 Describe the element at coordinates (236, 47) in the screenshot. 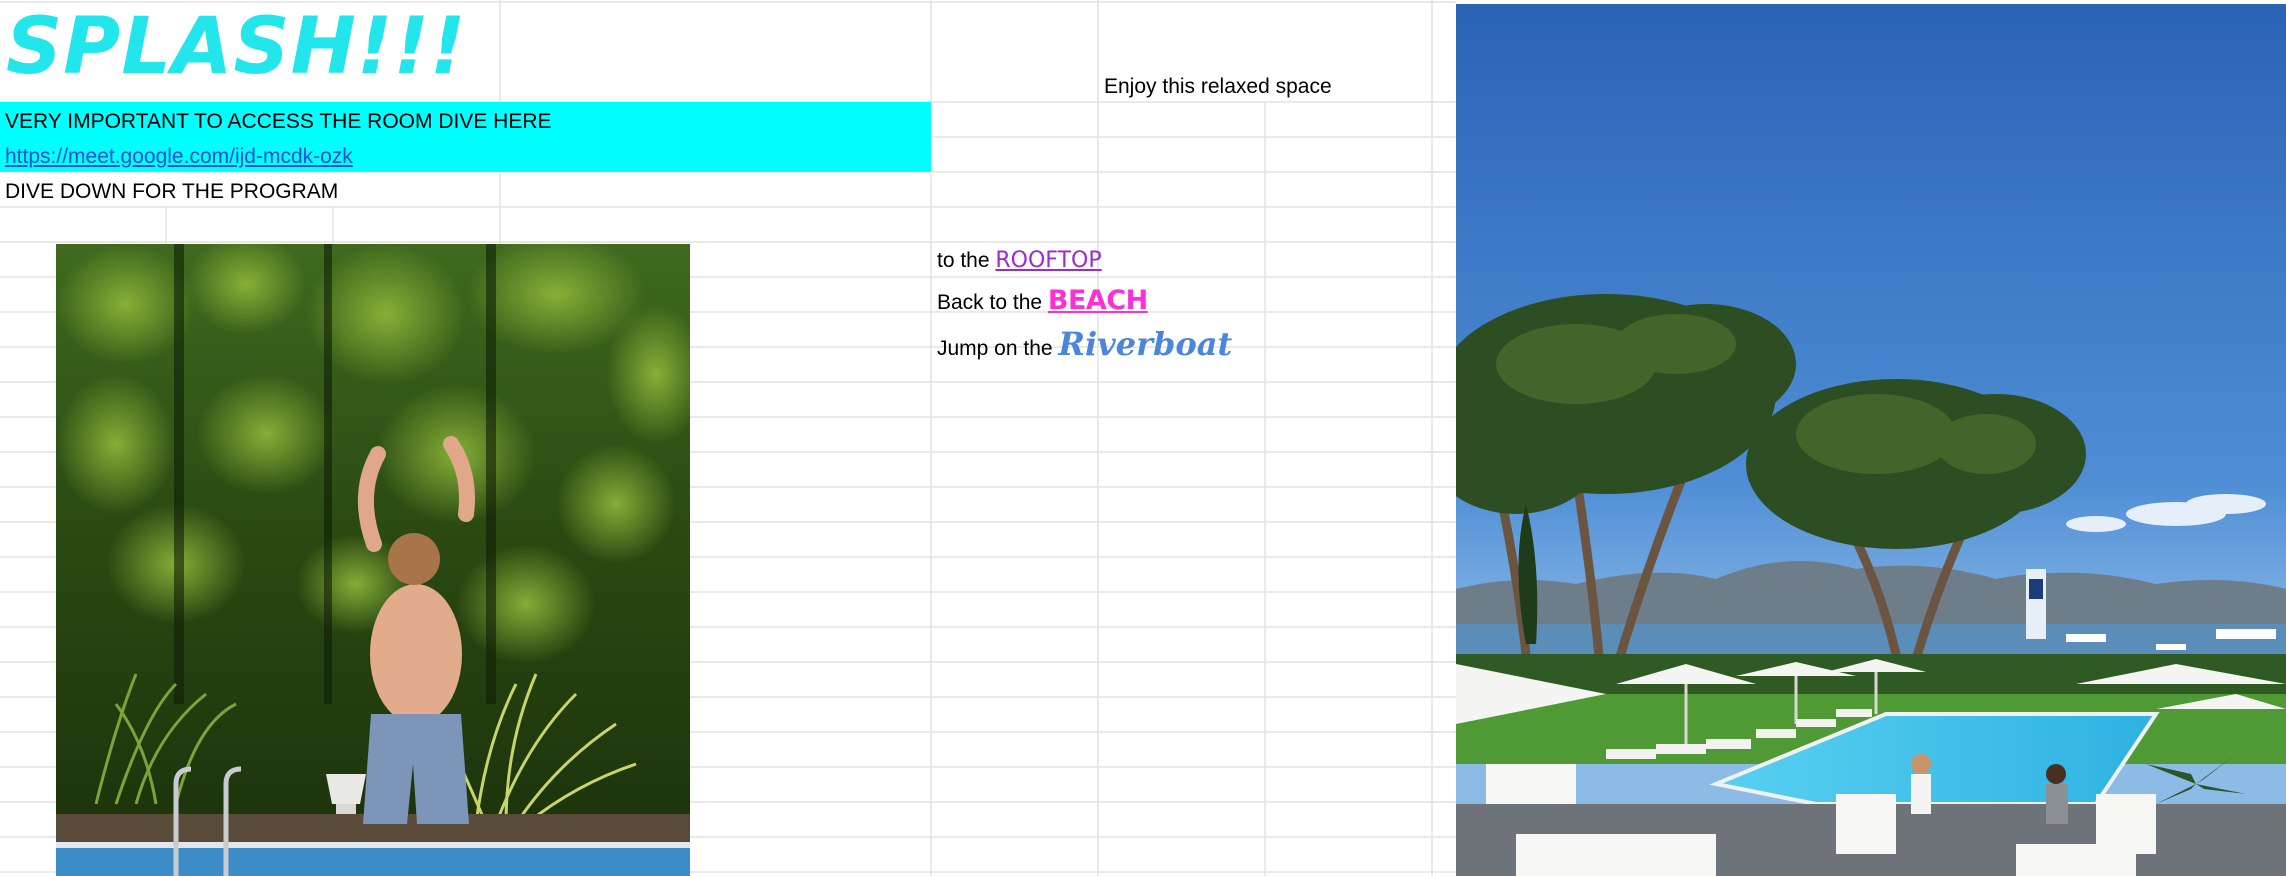

I see `page-title: SPLASH!!!` at that location.